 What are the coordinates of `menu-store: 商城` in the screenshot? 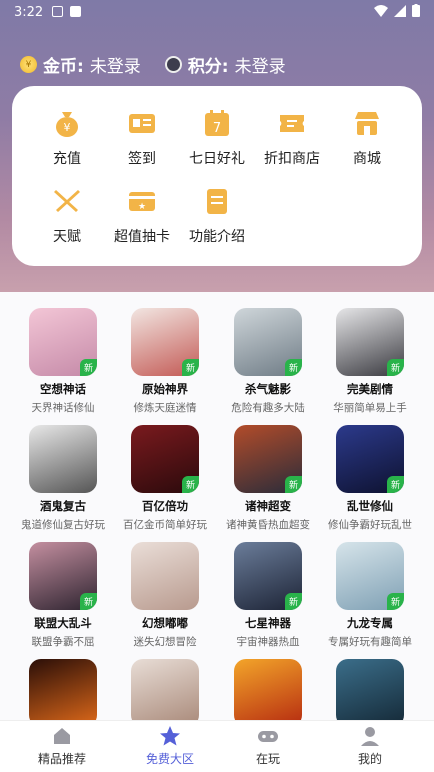 It's located at (367, 138).